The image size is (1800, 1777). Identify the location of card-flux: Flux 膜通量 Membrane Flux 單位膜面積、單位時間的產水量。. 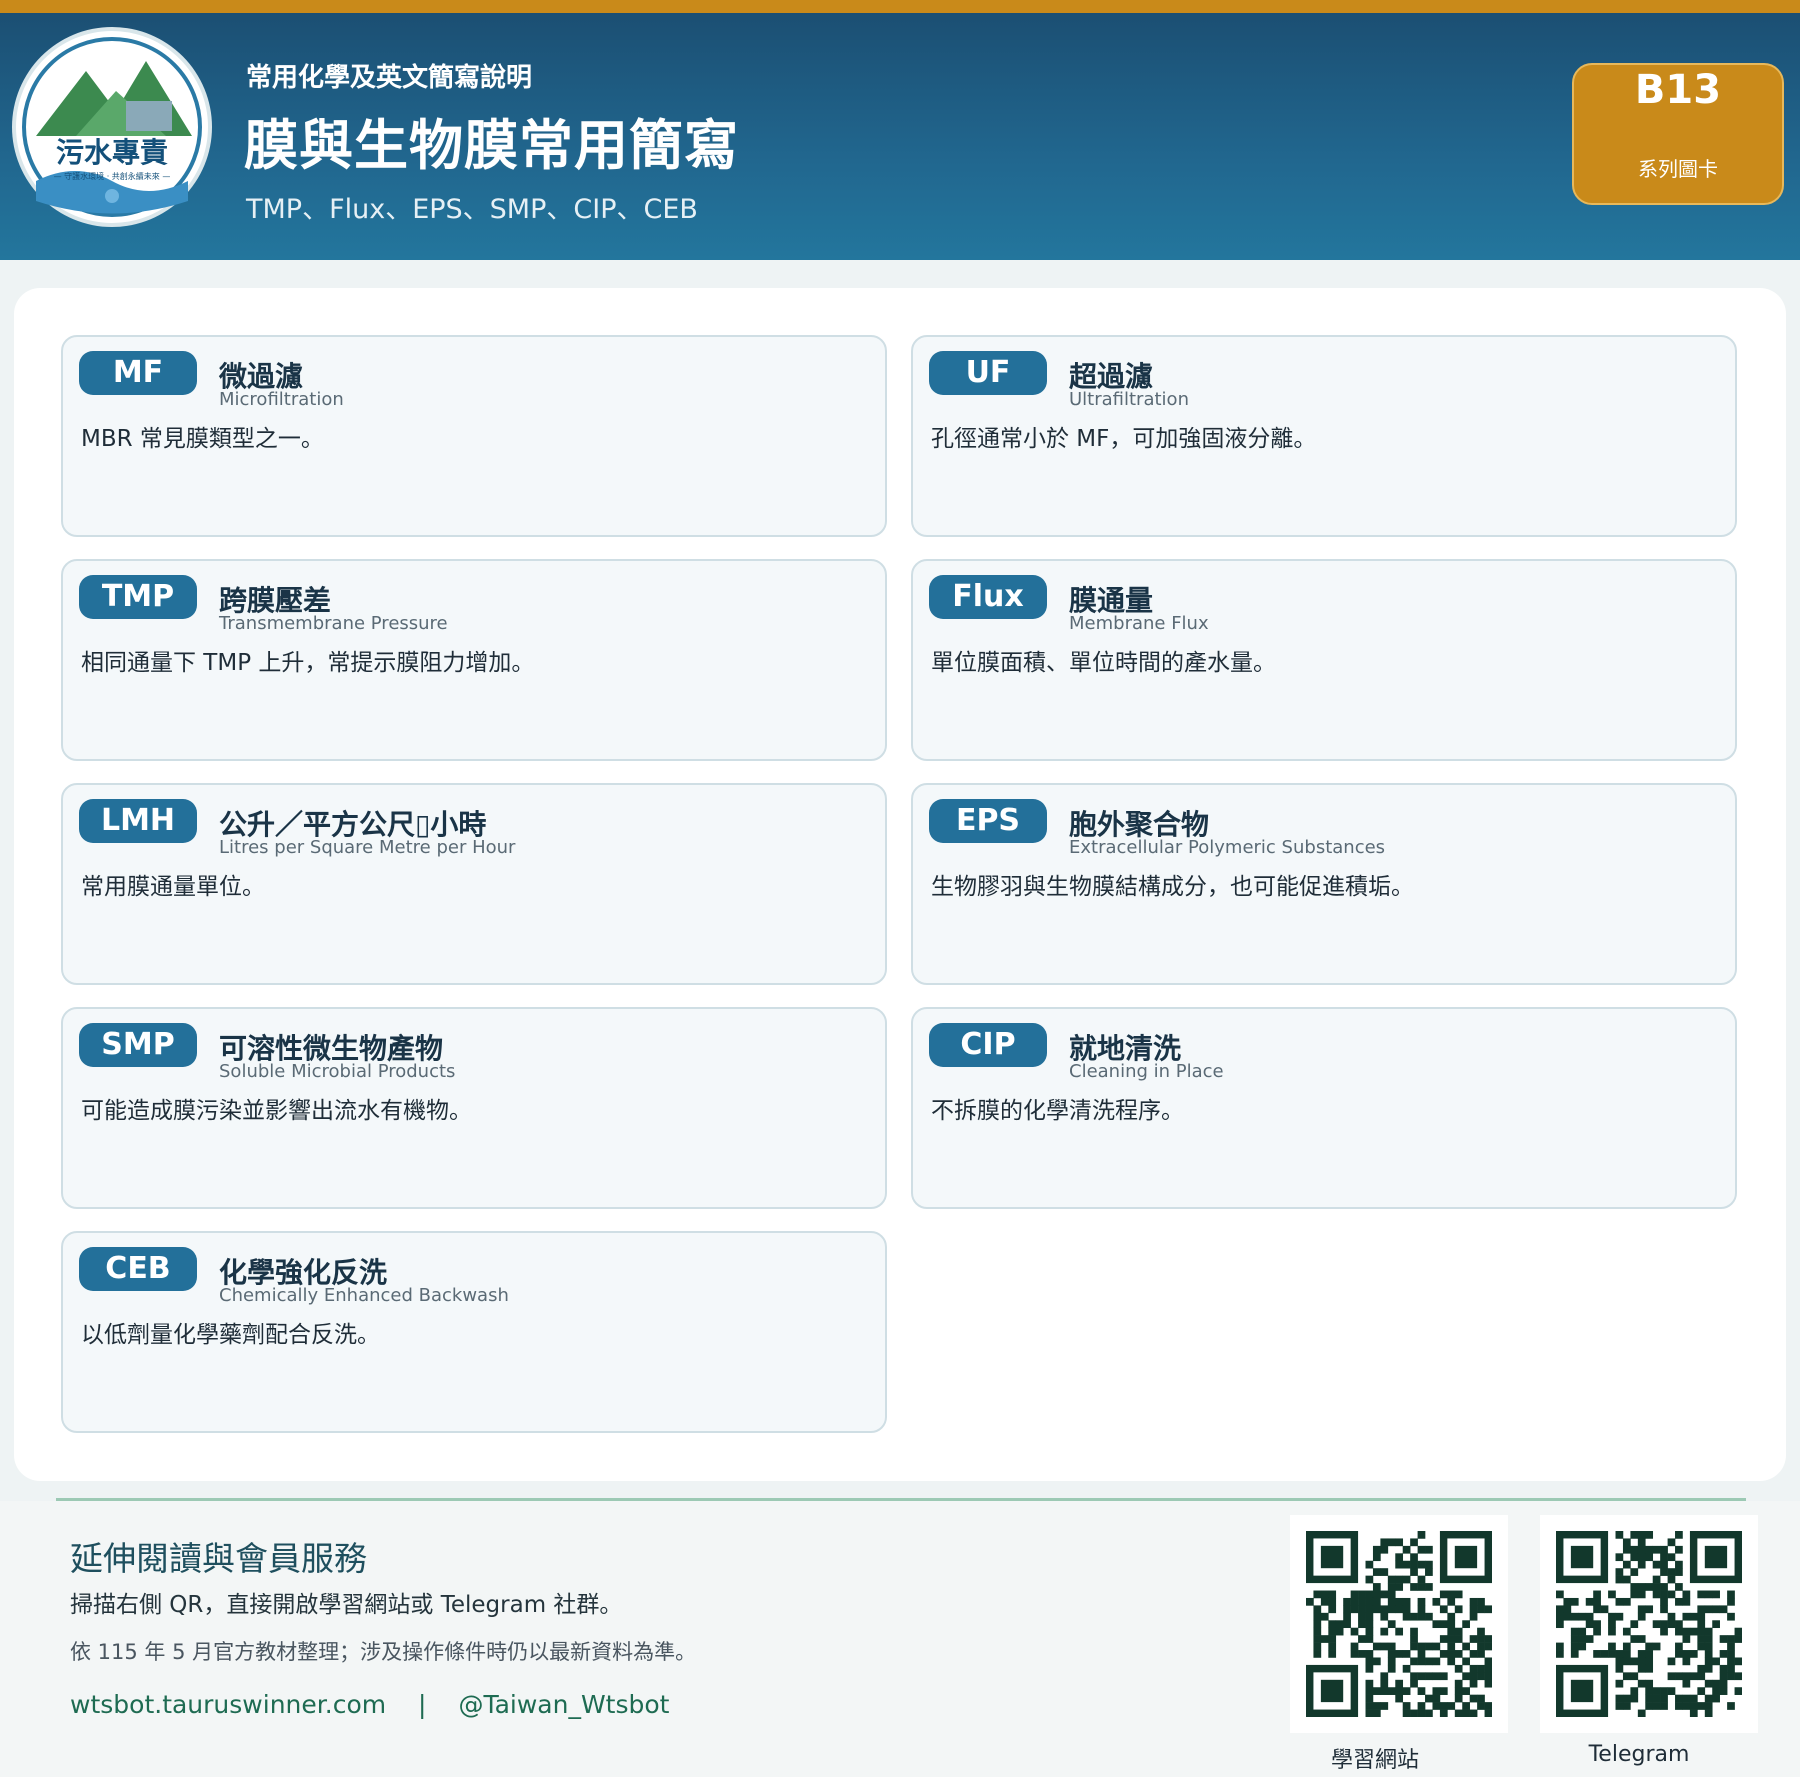
(1324, 660).